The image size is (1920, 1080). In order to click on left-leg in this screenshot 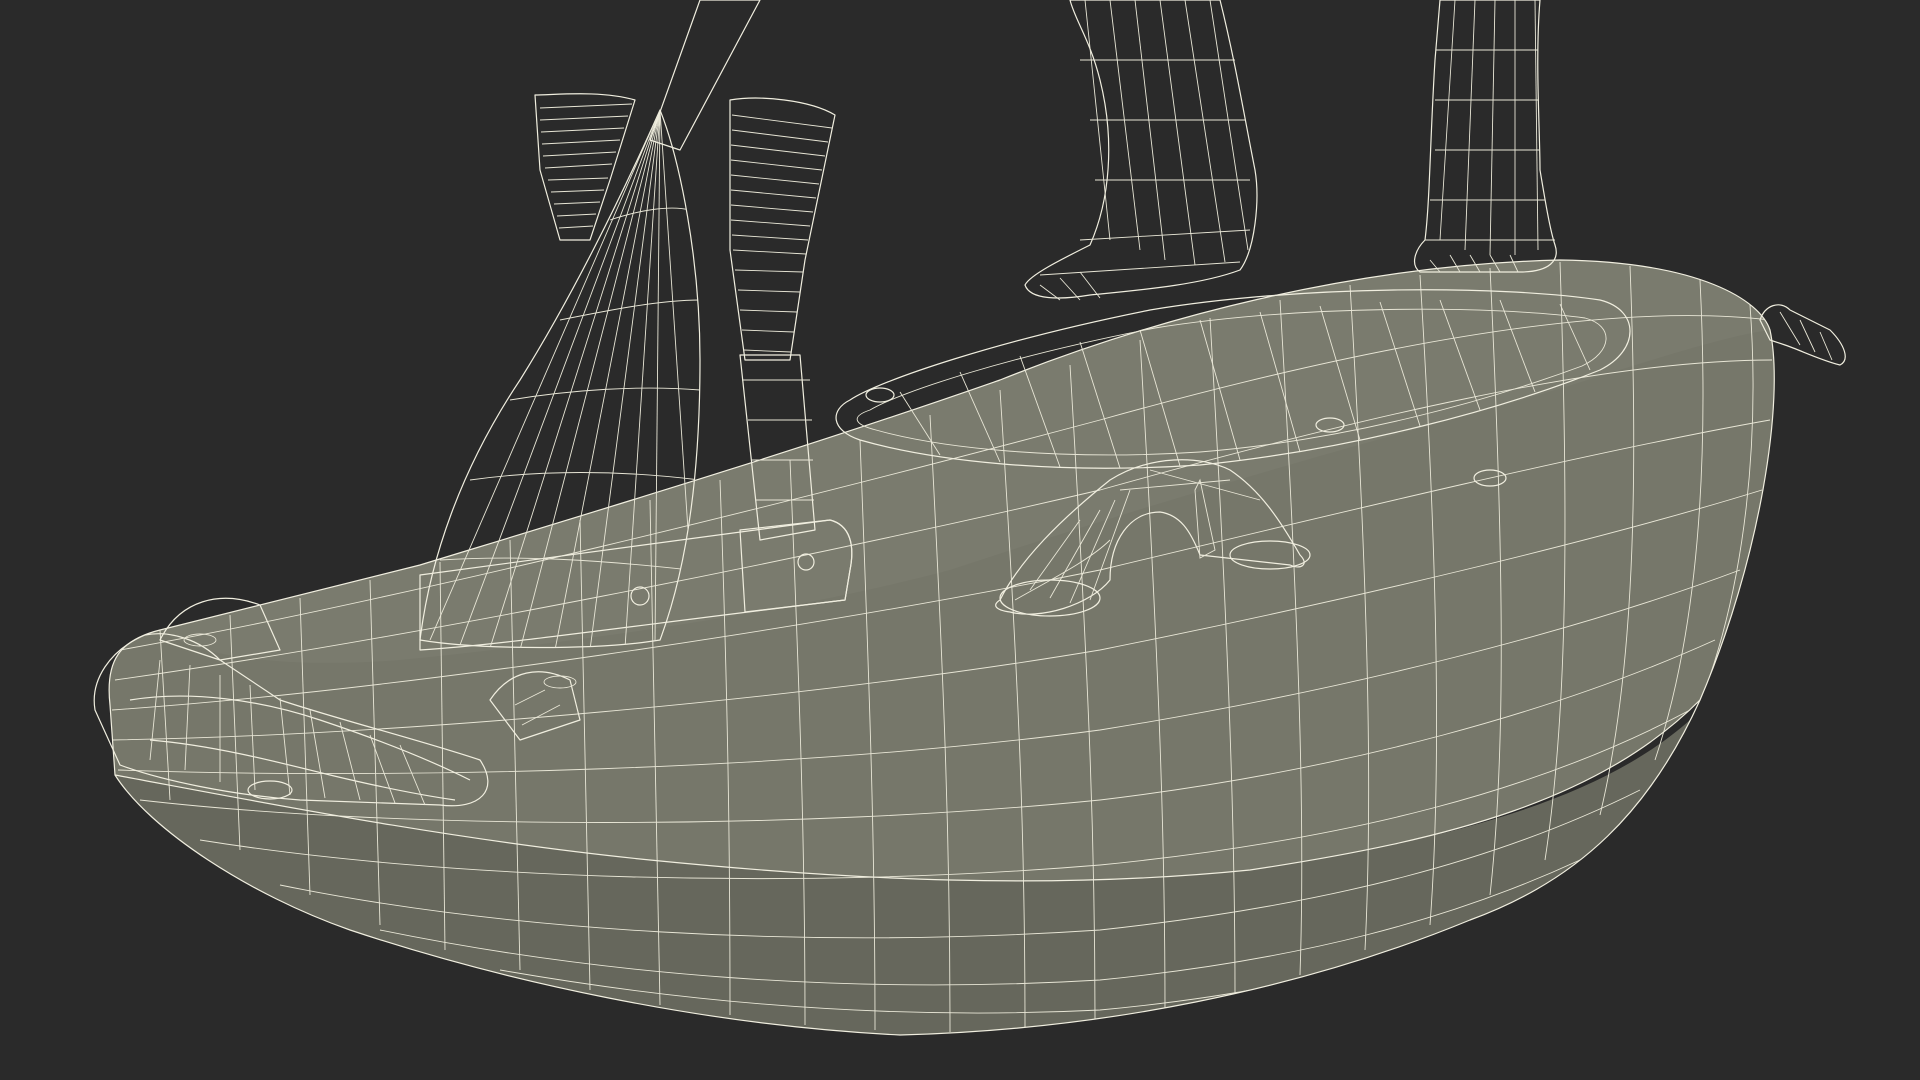, I will do `click(1141, 150)`.